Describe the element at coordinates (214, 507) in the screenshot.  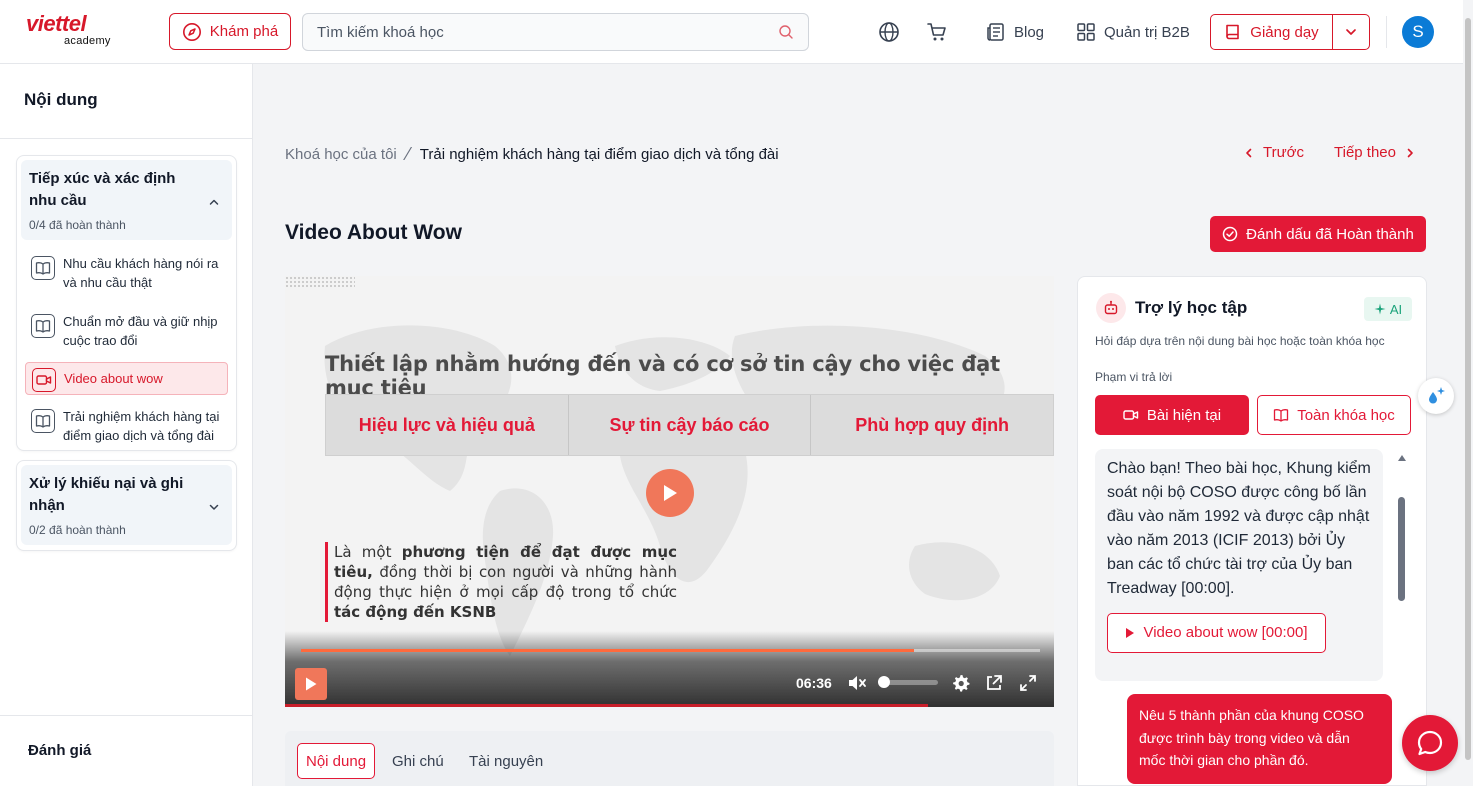
I see `chevron-down-icon` at that location.